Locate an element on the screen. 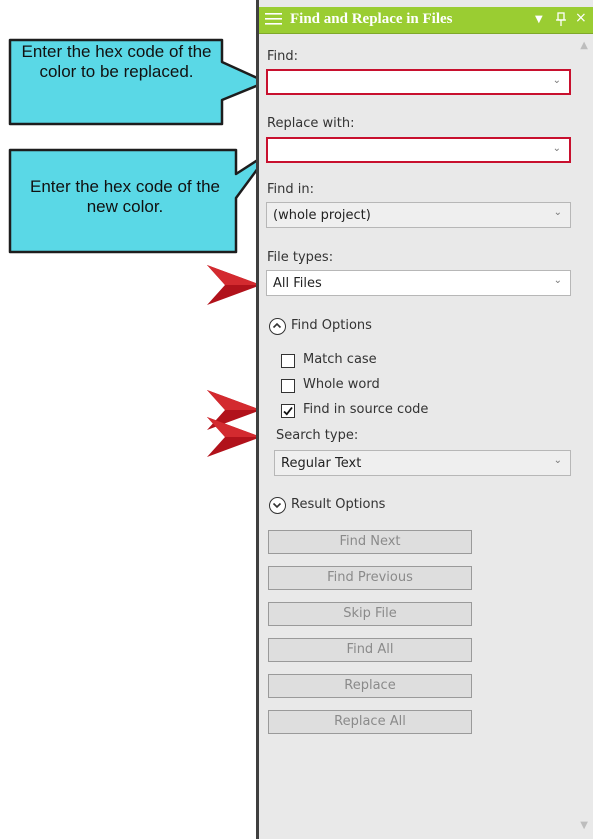 This screenshot has width=593, height=839. whole-word-label: Whole word is located at coordinates (341, 384).